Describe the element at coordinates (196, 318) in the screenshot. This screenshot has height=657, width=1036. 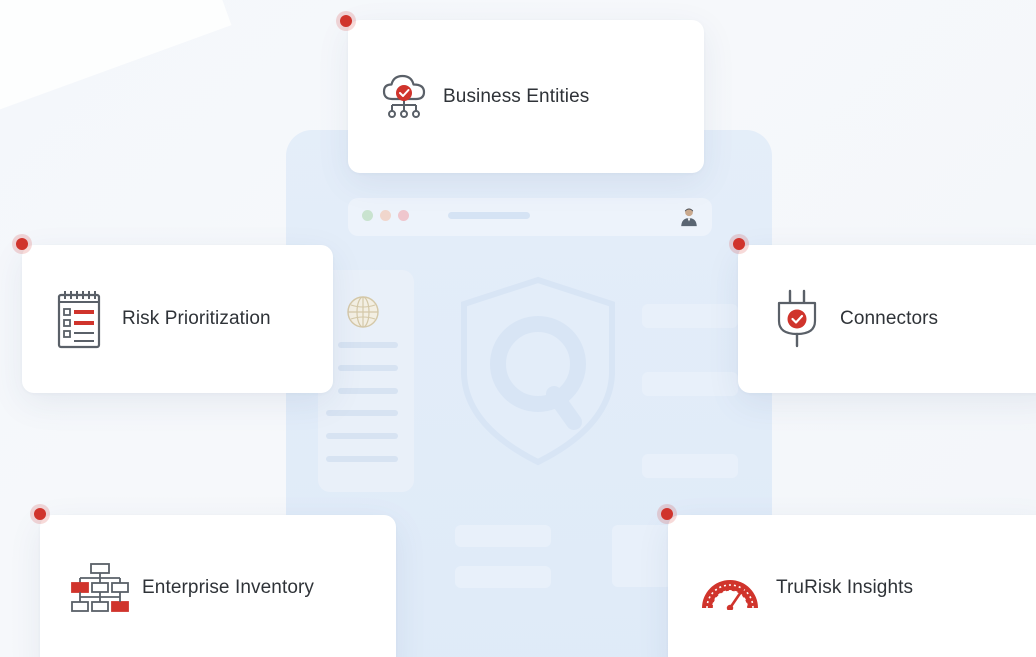
I see `risk-prioritization-label: Risk Prioritization` at that location.